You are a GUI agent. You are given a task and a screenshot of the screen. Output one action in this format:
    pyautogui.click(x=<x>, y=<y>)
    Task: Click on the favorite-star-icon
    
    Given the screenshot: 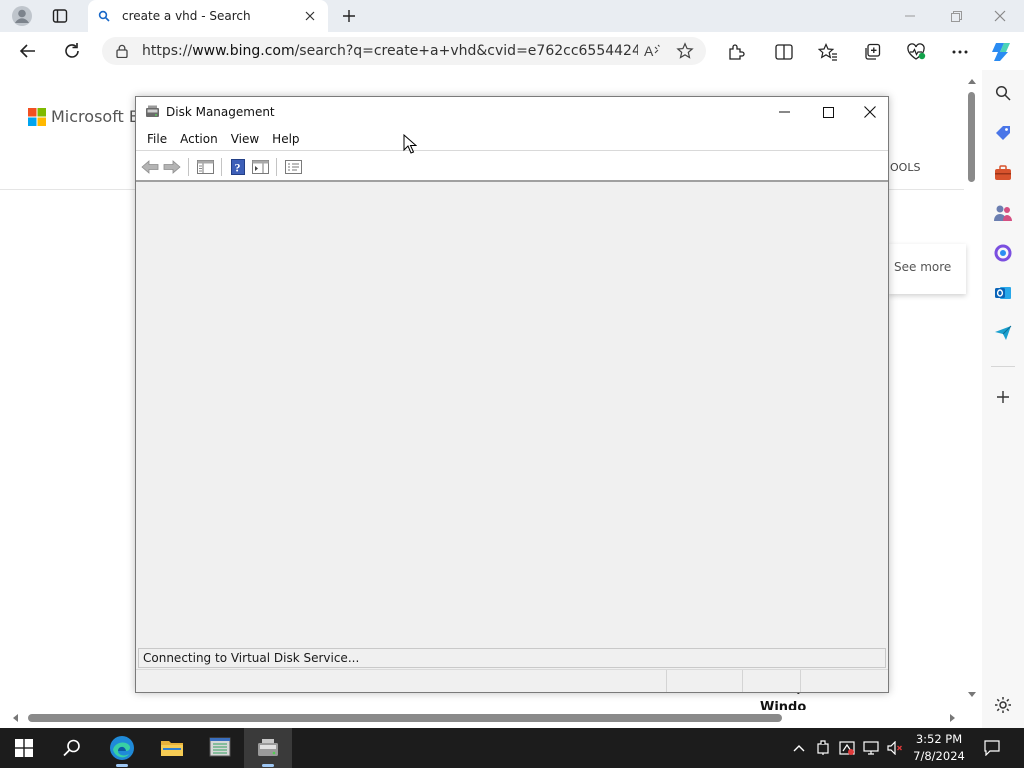 What is the action you would take?
    pyautogui.click(x=685, y=51)
    